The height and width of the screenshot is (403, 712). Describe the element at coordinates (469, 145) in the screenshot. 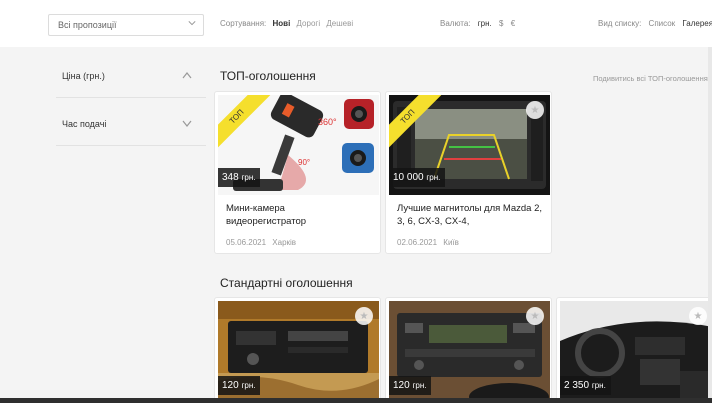

I see `car-stereo-screen-photo: ТОП ★ 10 000 грн.` at that location.